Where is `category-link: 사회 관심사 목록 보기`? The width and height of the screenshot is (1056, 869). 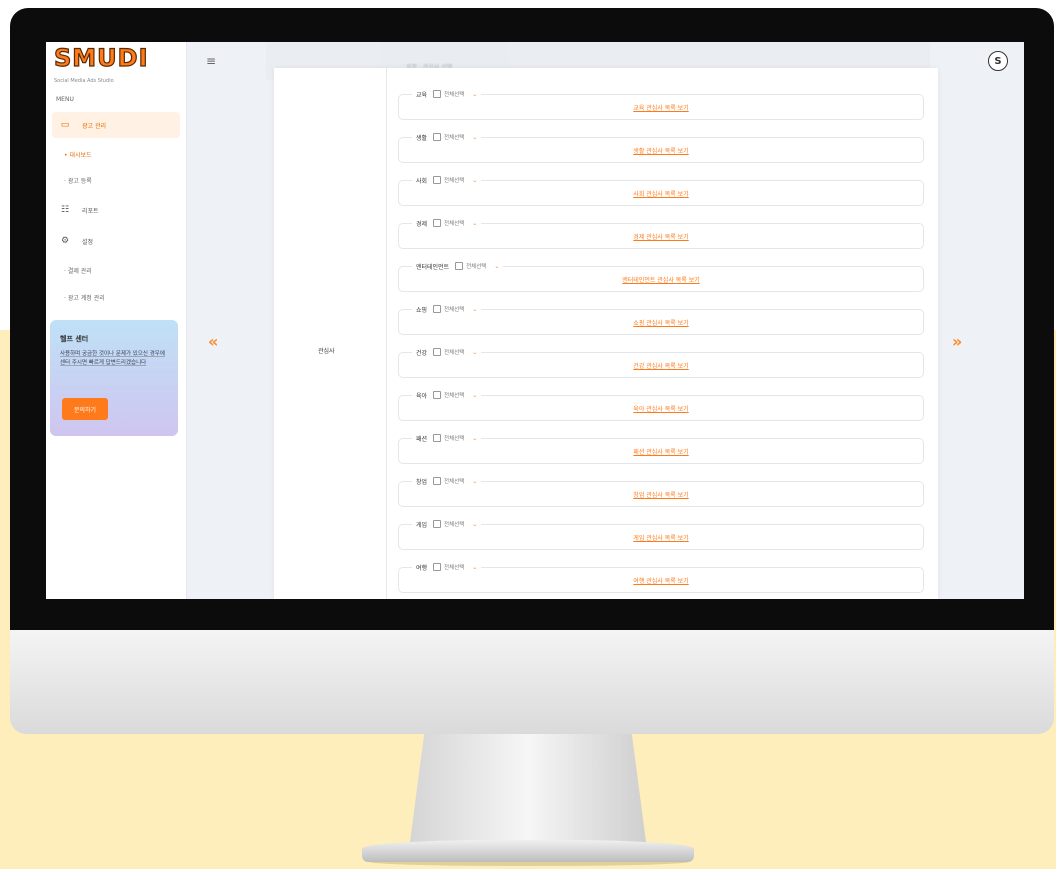
category-link: 사회 관심사 목록 보기 is located at coordinates (661, 193).